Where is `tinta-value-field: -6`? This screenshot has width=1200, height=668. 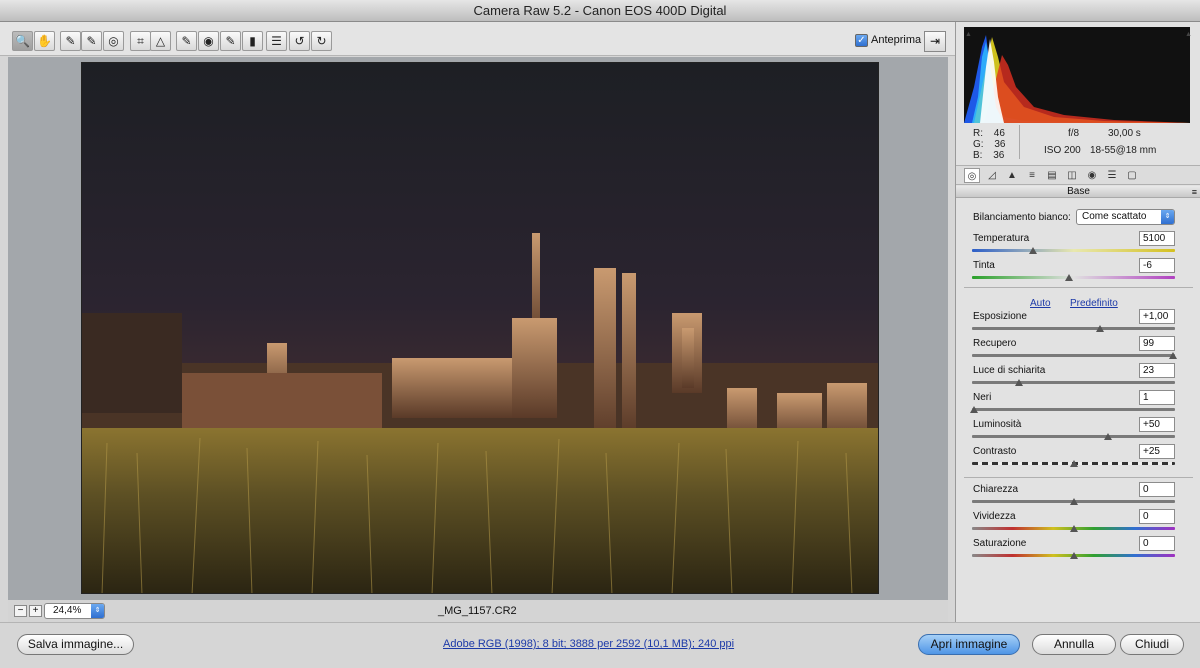
tinta-value-field: -6 is located at coordinates (1157, 265).